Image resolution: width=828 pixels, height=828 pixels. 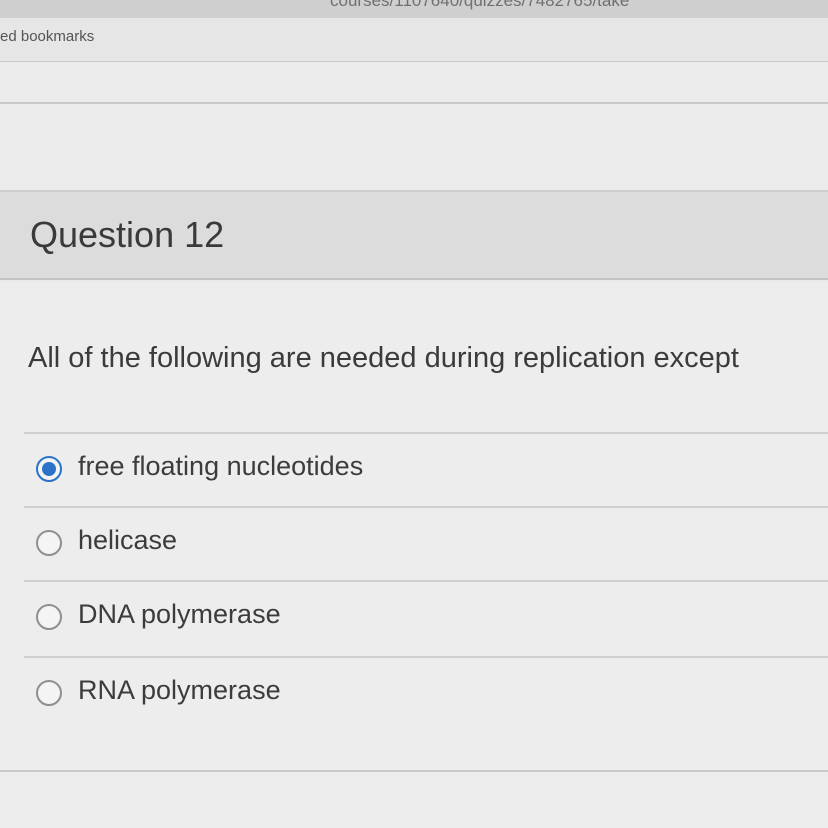 I want to click on answer-label: DNA polymerase, so click(x=179, y=614).